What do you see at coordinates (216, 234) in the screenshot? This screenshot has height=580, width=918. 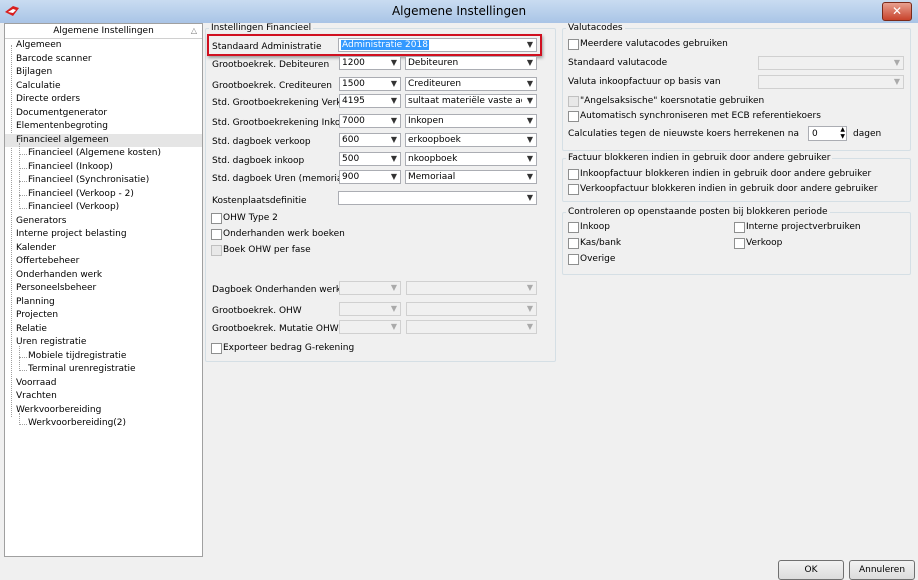 I see `onderhanden-boeken-checkbox` at bounding box center [216, 234].